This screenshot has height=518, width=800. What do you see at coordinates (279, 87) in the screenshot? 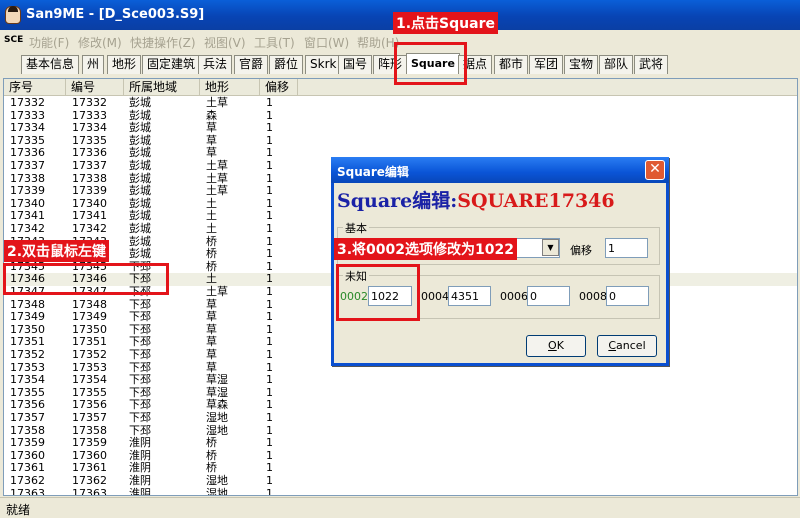
I see `col-header-offset: 偏移` at bounding box center [279, 87].